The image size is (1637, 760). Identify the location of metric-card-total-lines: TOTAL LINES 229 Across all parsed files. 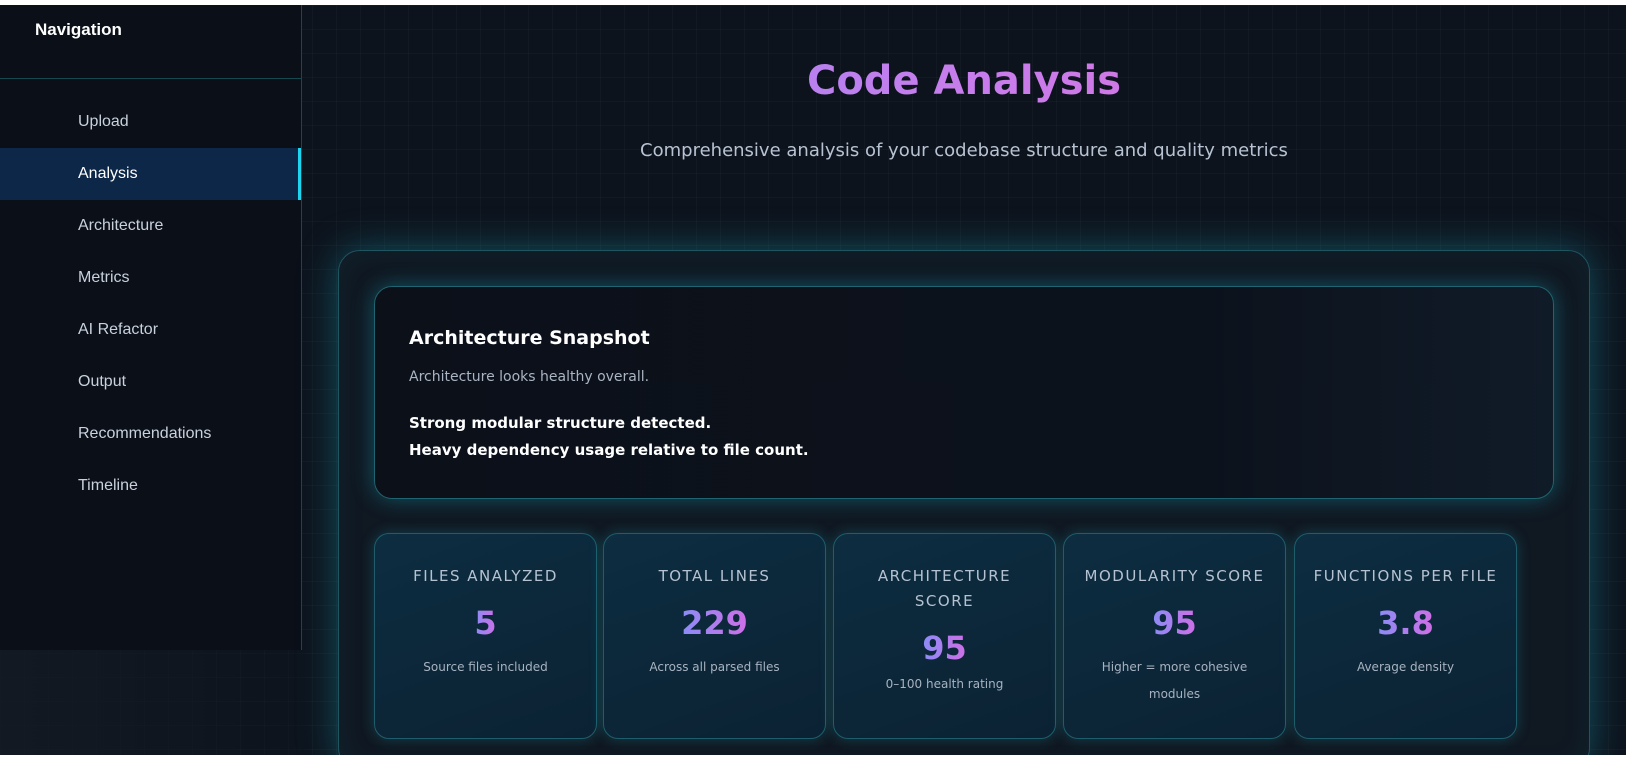
(714, 636).